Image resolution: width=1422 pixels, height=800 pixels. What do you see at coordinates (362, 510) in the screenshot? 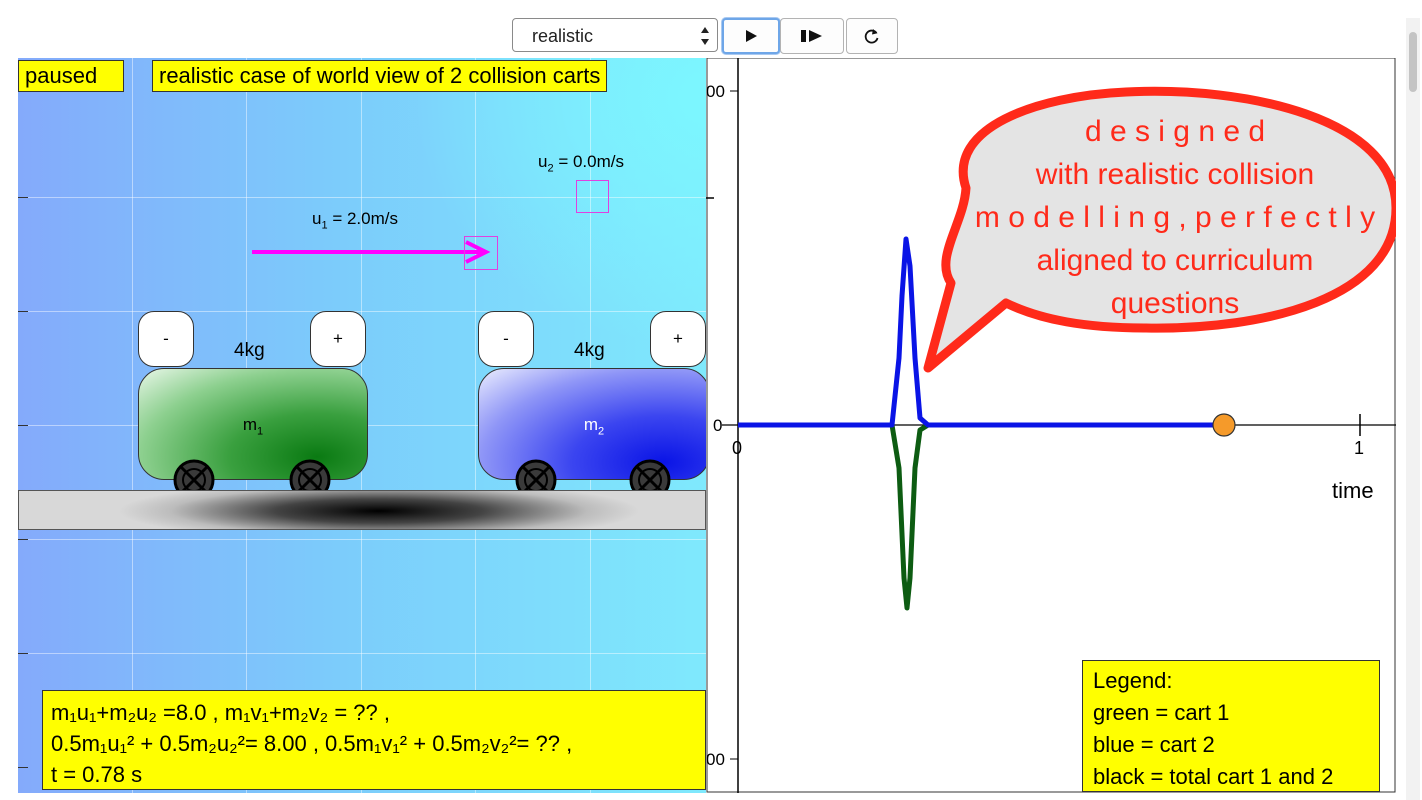
I see `track` at bounding box center [362, 510].